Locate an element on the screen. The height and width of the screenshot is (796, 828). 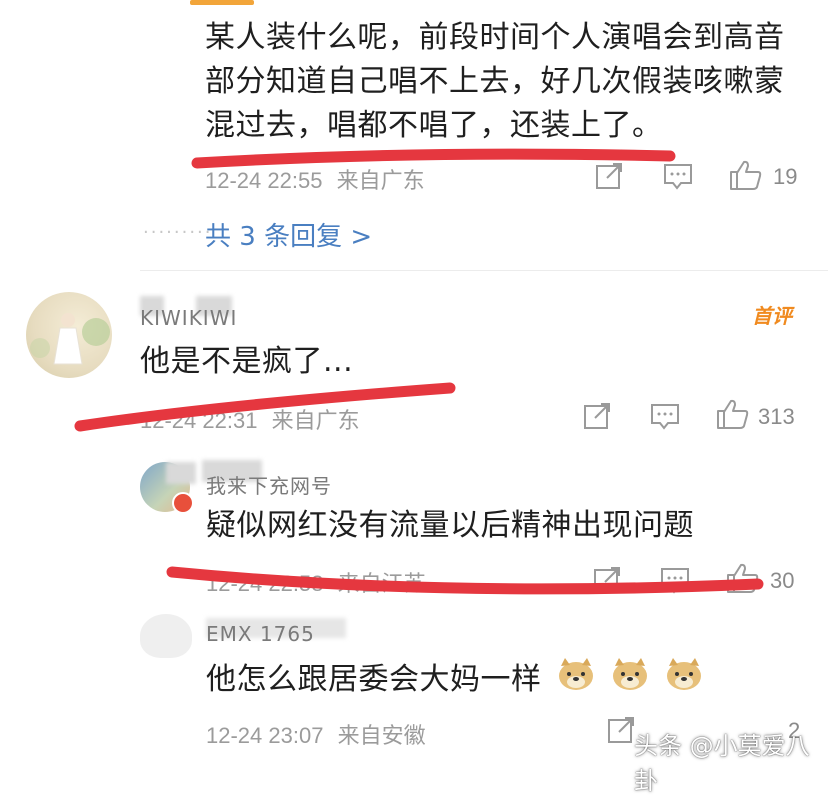
like-count: 19 is located at coordinates (785, 176).